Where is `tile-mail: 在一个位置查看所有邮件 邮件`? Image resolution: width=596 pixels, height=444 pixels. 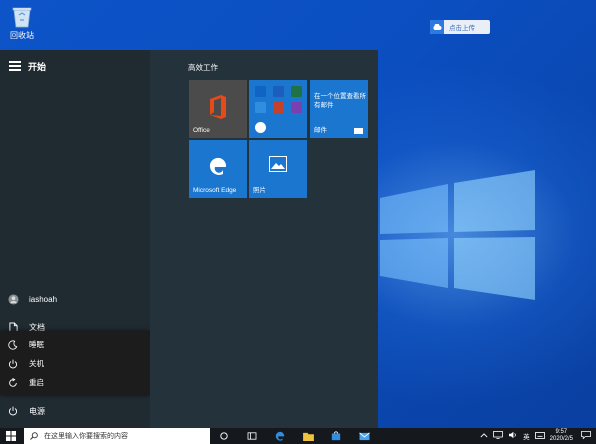
tile-mail: 在一个位置查看所有邮件 邮件 is located at coordinates (339, 109).